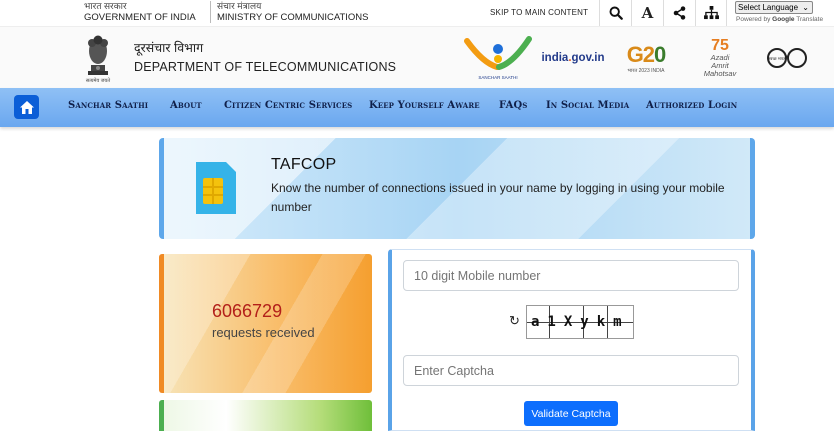  I want to click on nav-faqs: FAQs, so click(513, 105).